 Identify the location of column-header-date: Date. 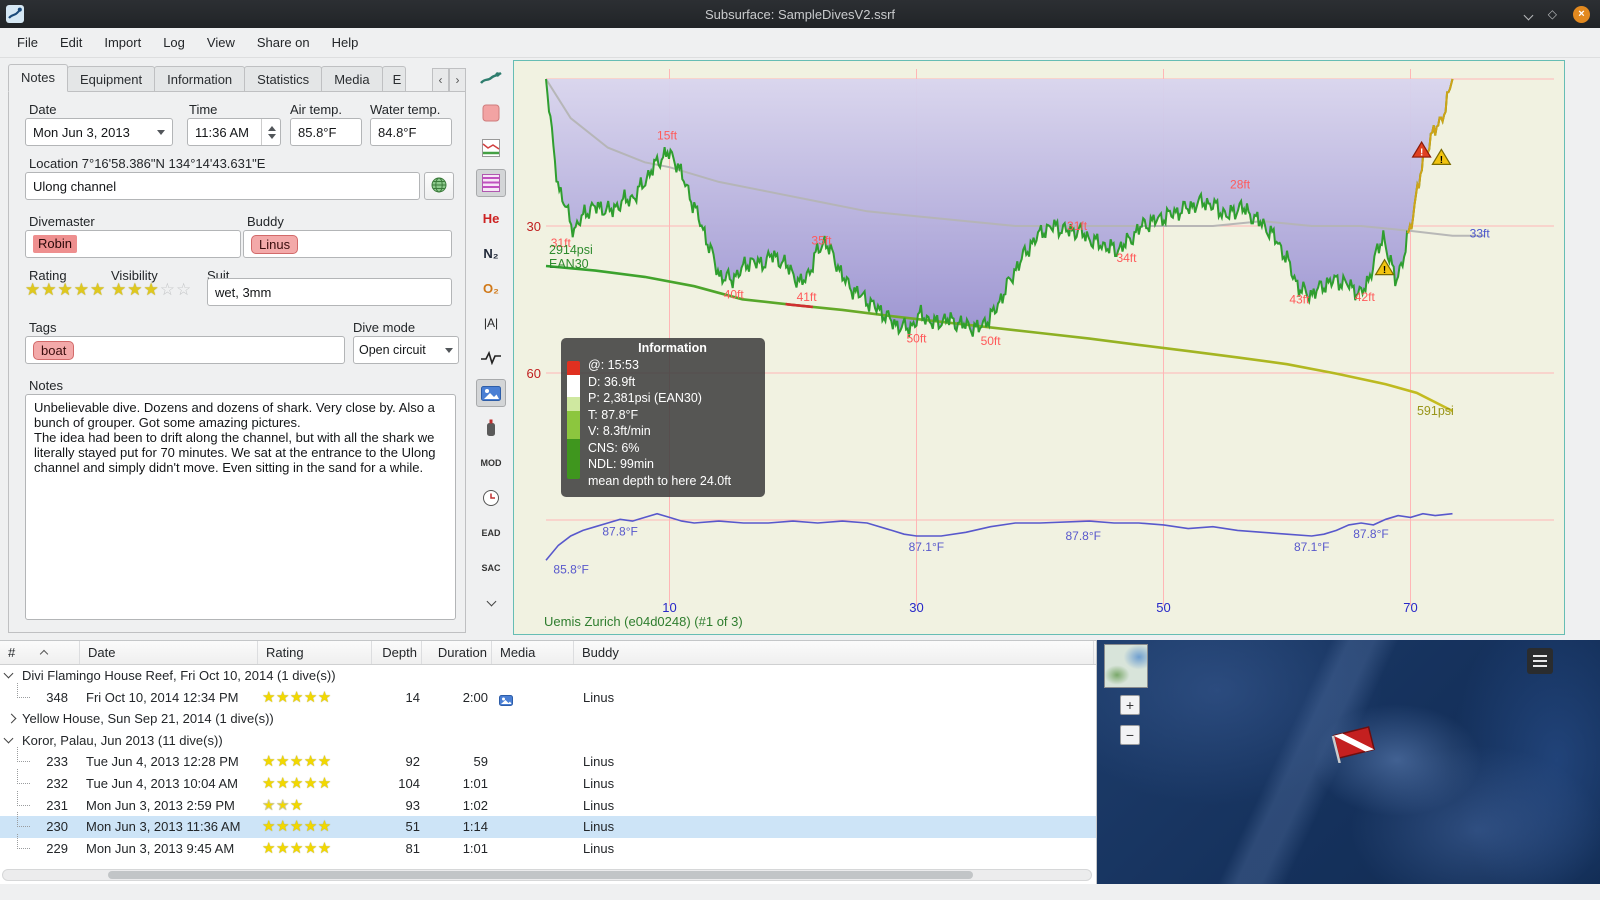
(169, 652).